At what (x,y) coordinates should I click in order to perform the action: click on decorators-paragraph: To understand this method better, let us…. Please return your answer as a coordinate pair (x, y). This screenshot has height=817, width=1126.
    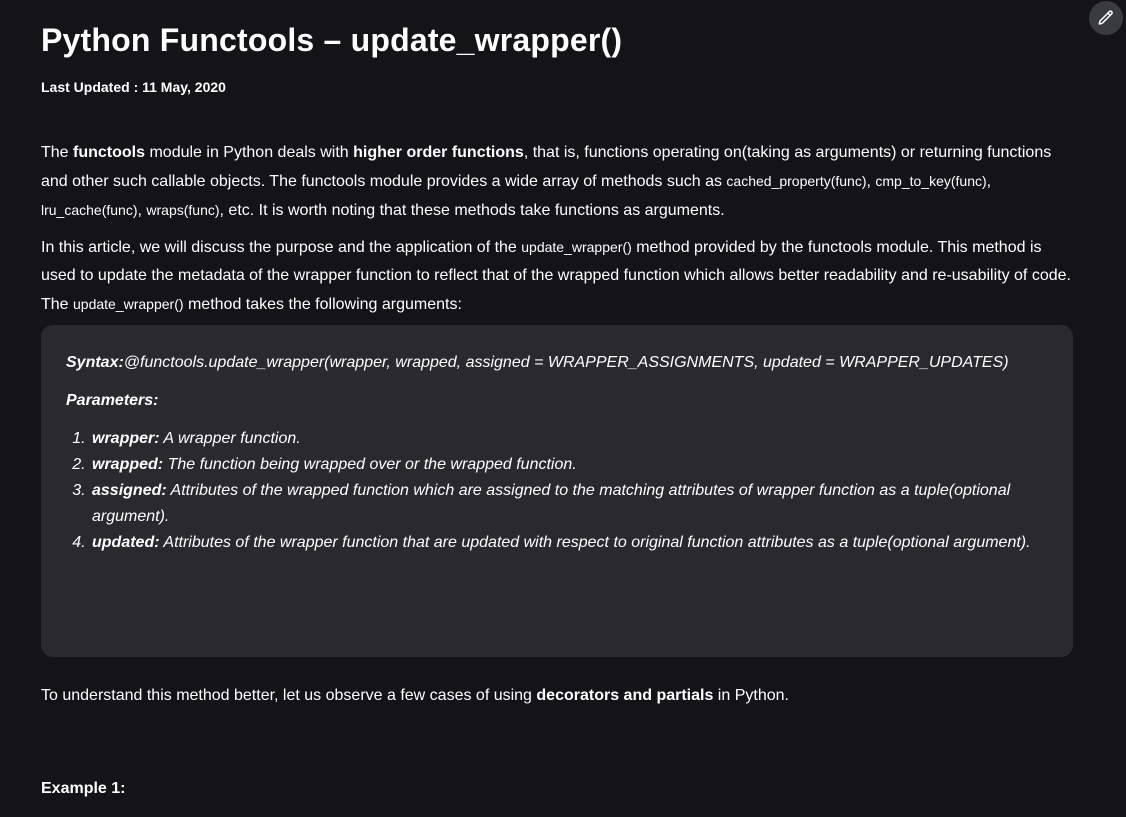
    Looking at the image, I should click on (415, 695).